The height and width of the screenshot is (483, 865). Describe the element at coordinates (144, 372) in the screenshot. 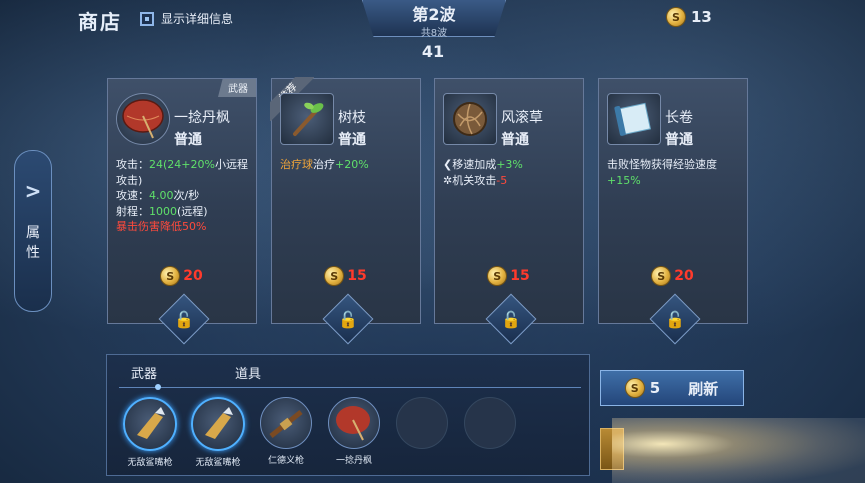

I see `tab-weapons: 武器` at that location.